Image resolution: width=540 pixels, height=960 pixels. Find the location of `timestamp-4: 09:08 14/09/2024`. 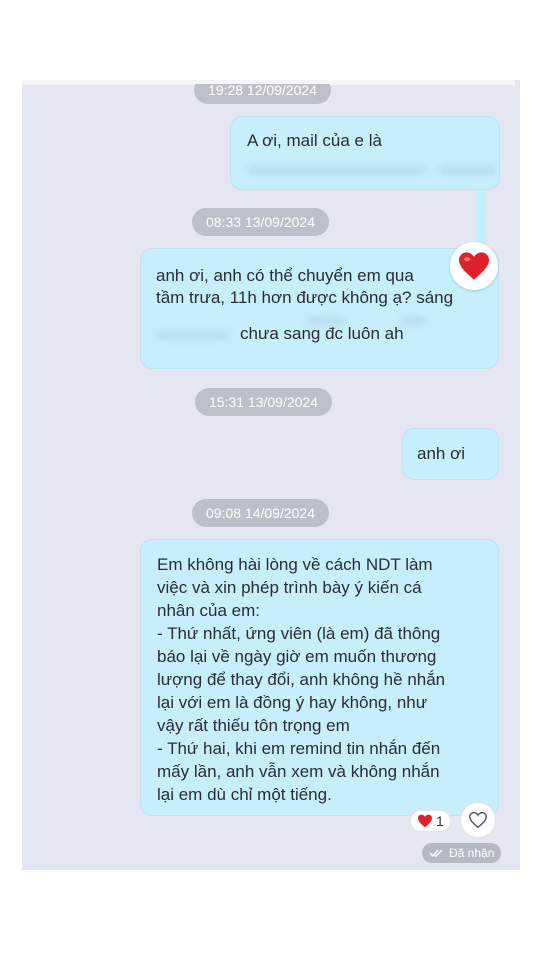

timestamp-4: 09:08 14/09/2024 is located at coordinates (260, 513).